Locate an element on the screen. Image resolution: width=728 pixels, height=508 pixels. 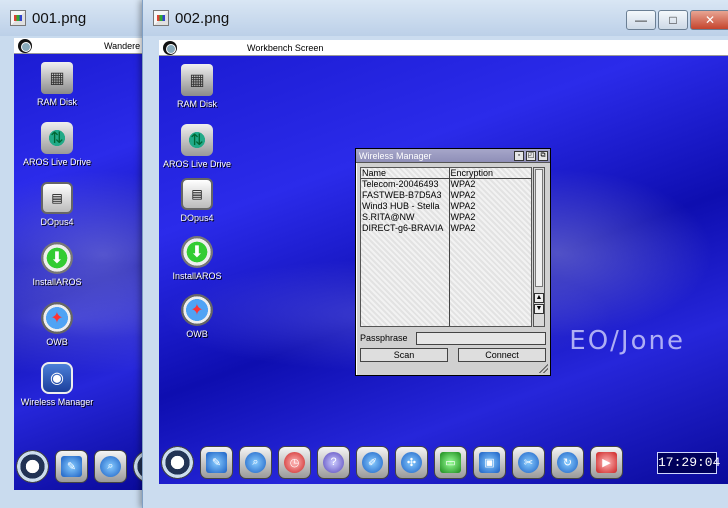
wireless-manager-title: Wireless Manager is located at coordinates (395, 155).